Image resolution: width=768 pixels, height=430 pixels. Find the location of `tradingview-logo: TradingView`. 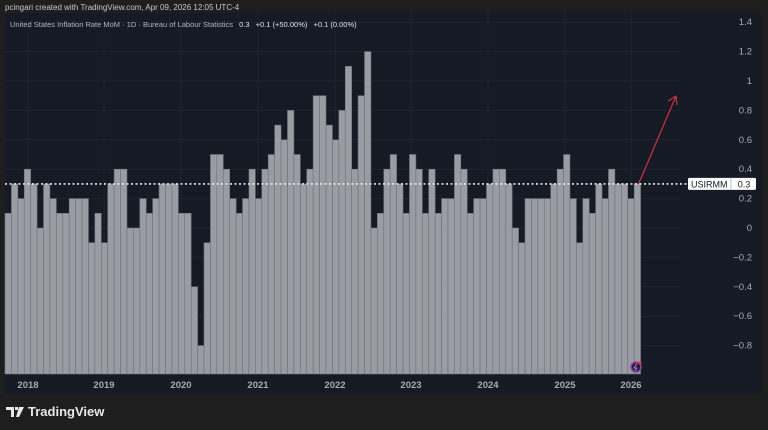

tradingview-logo: TradingView is located at coordinates (55, 411).